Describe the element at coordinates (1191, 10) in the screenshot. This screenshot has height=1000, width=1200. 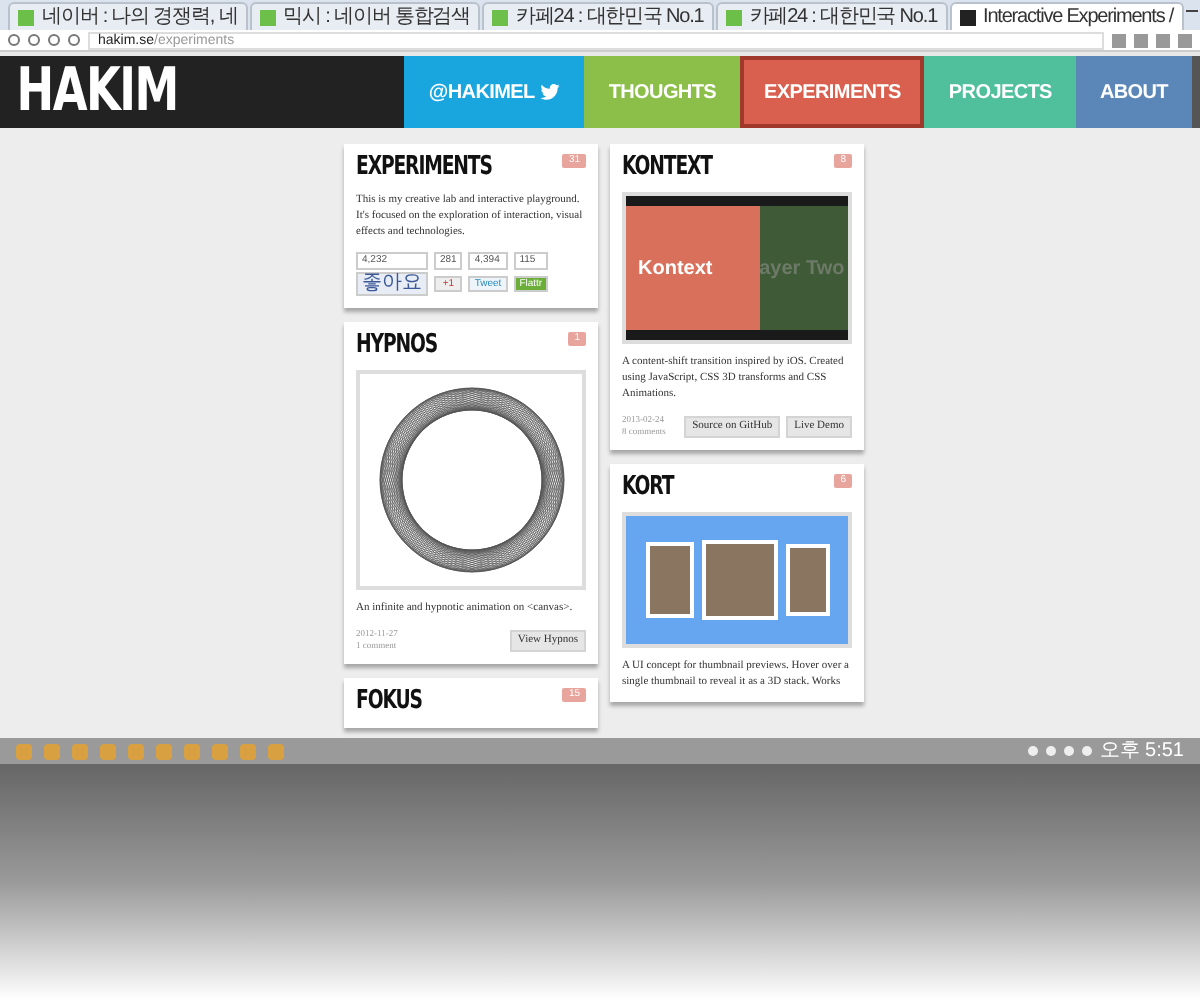
I see `minimize-icon` at that location.